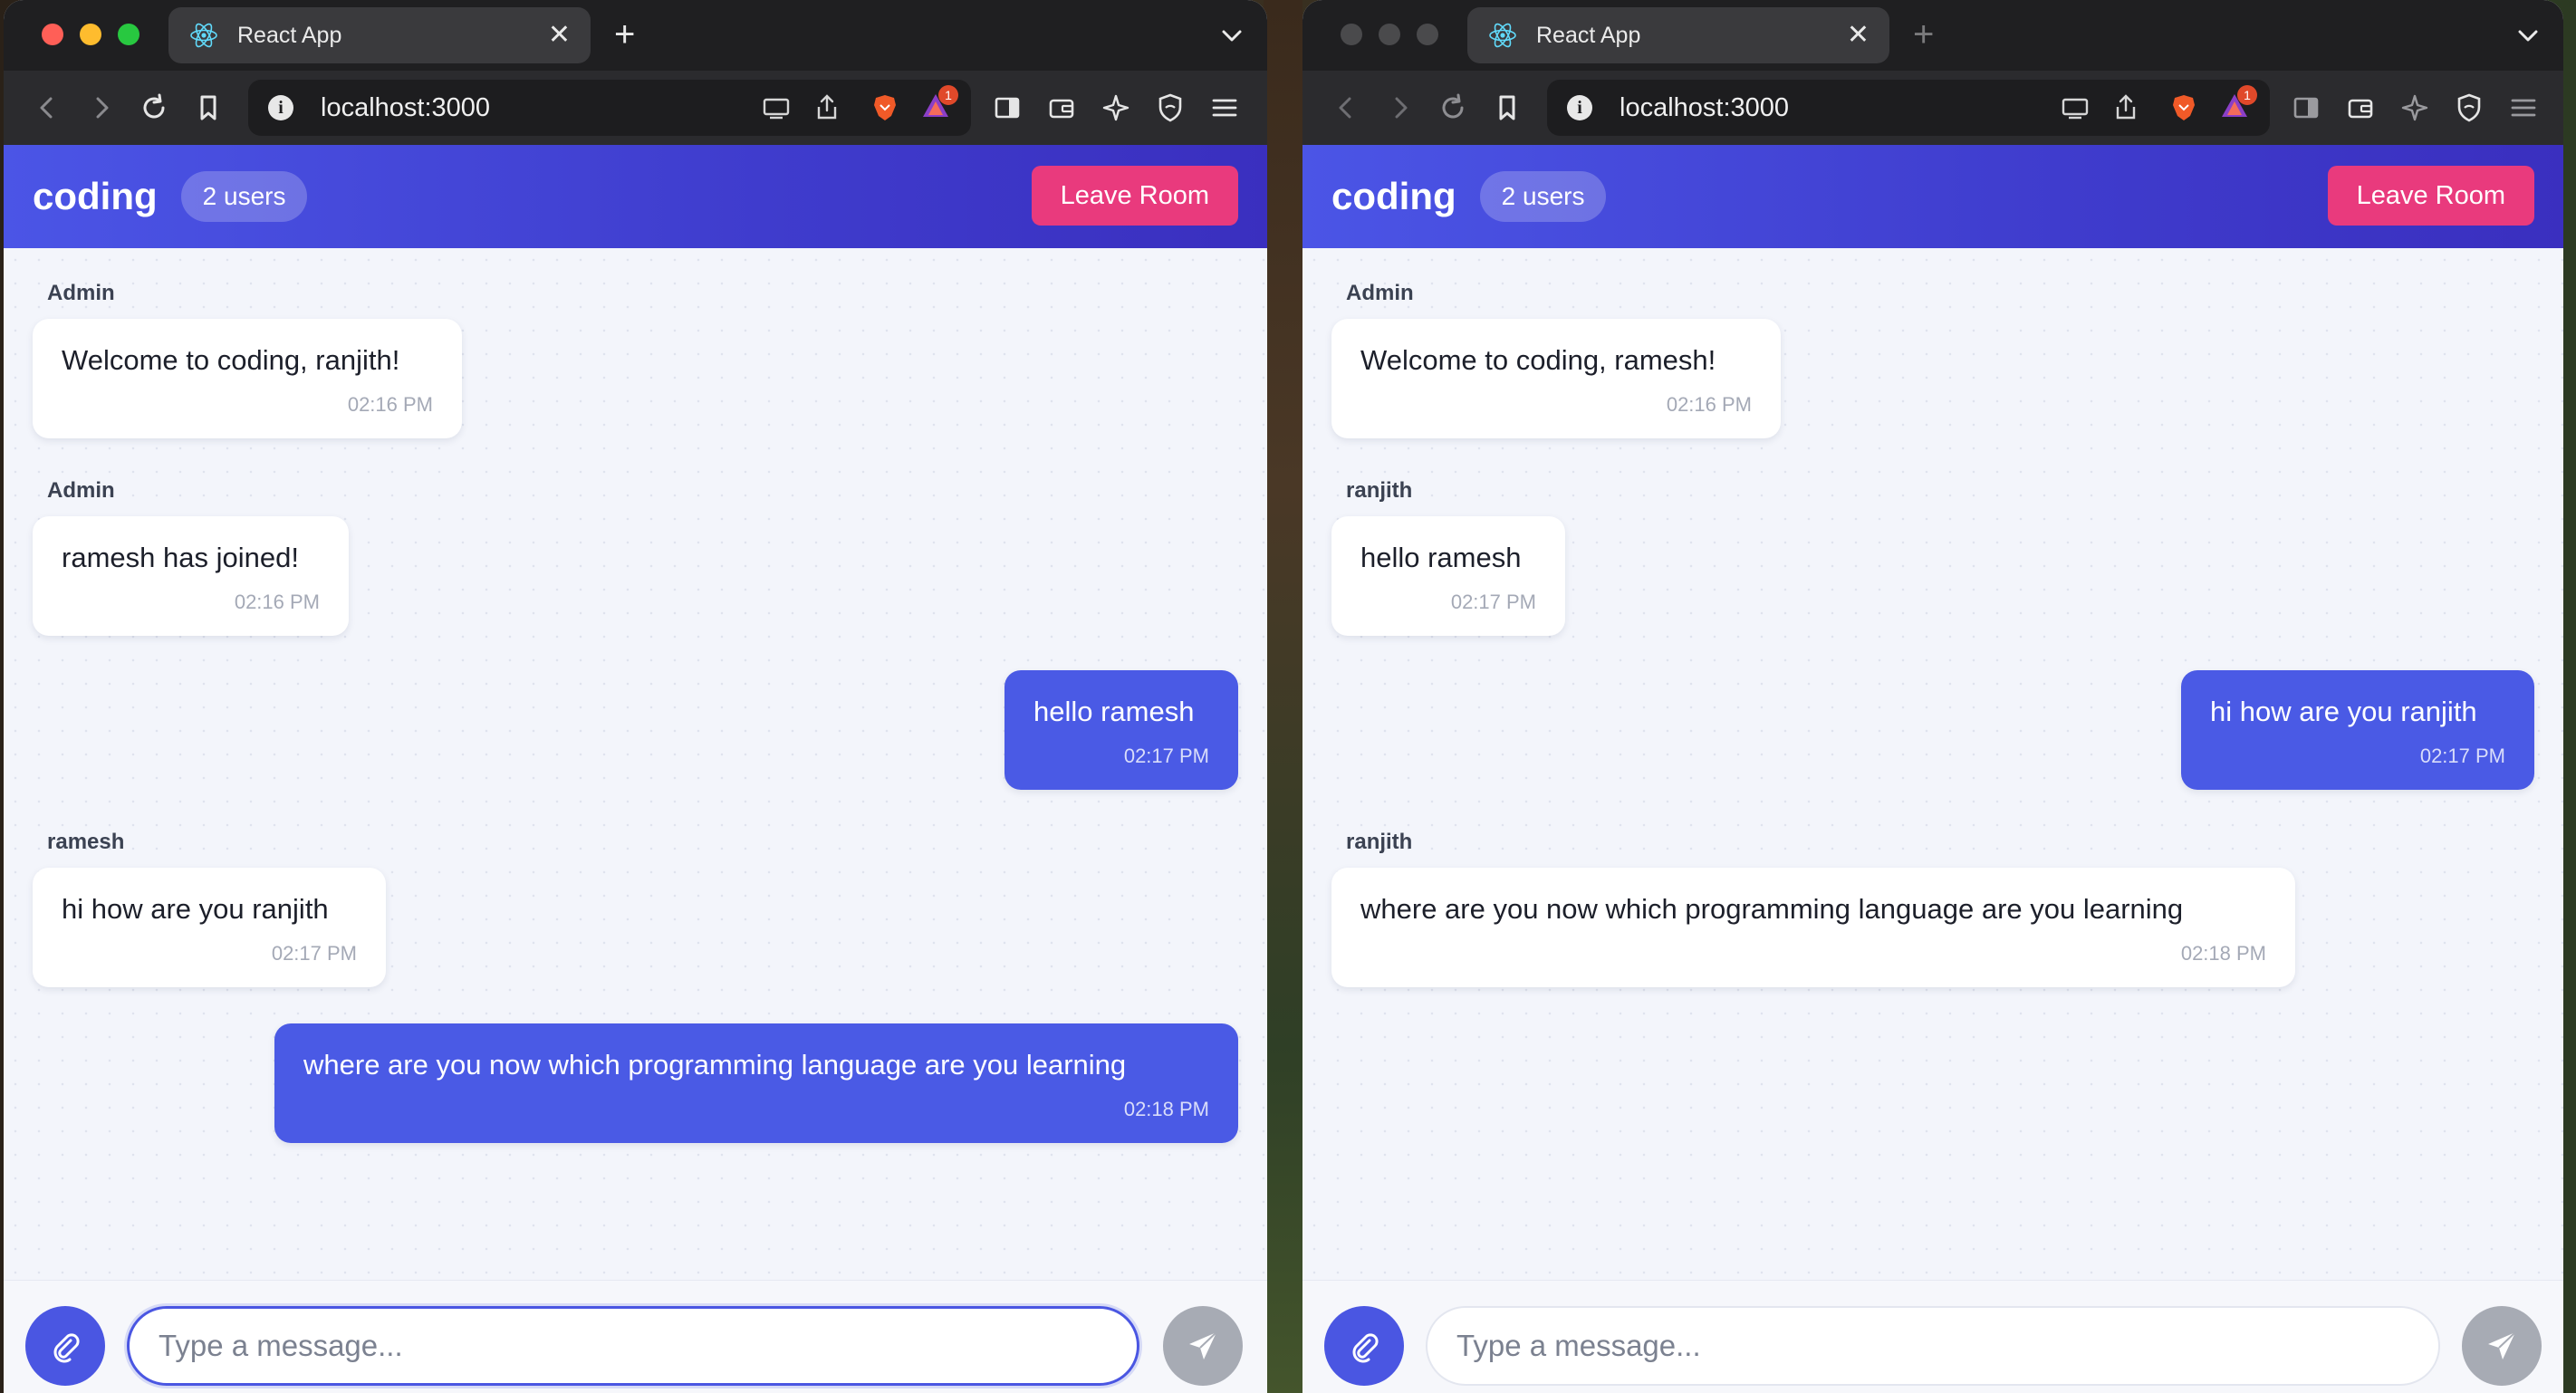 The image size is (2576, 1393). I want to click on message-item: ranjith hello ramesh 02:17 PM, so click(1448, 557).